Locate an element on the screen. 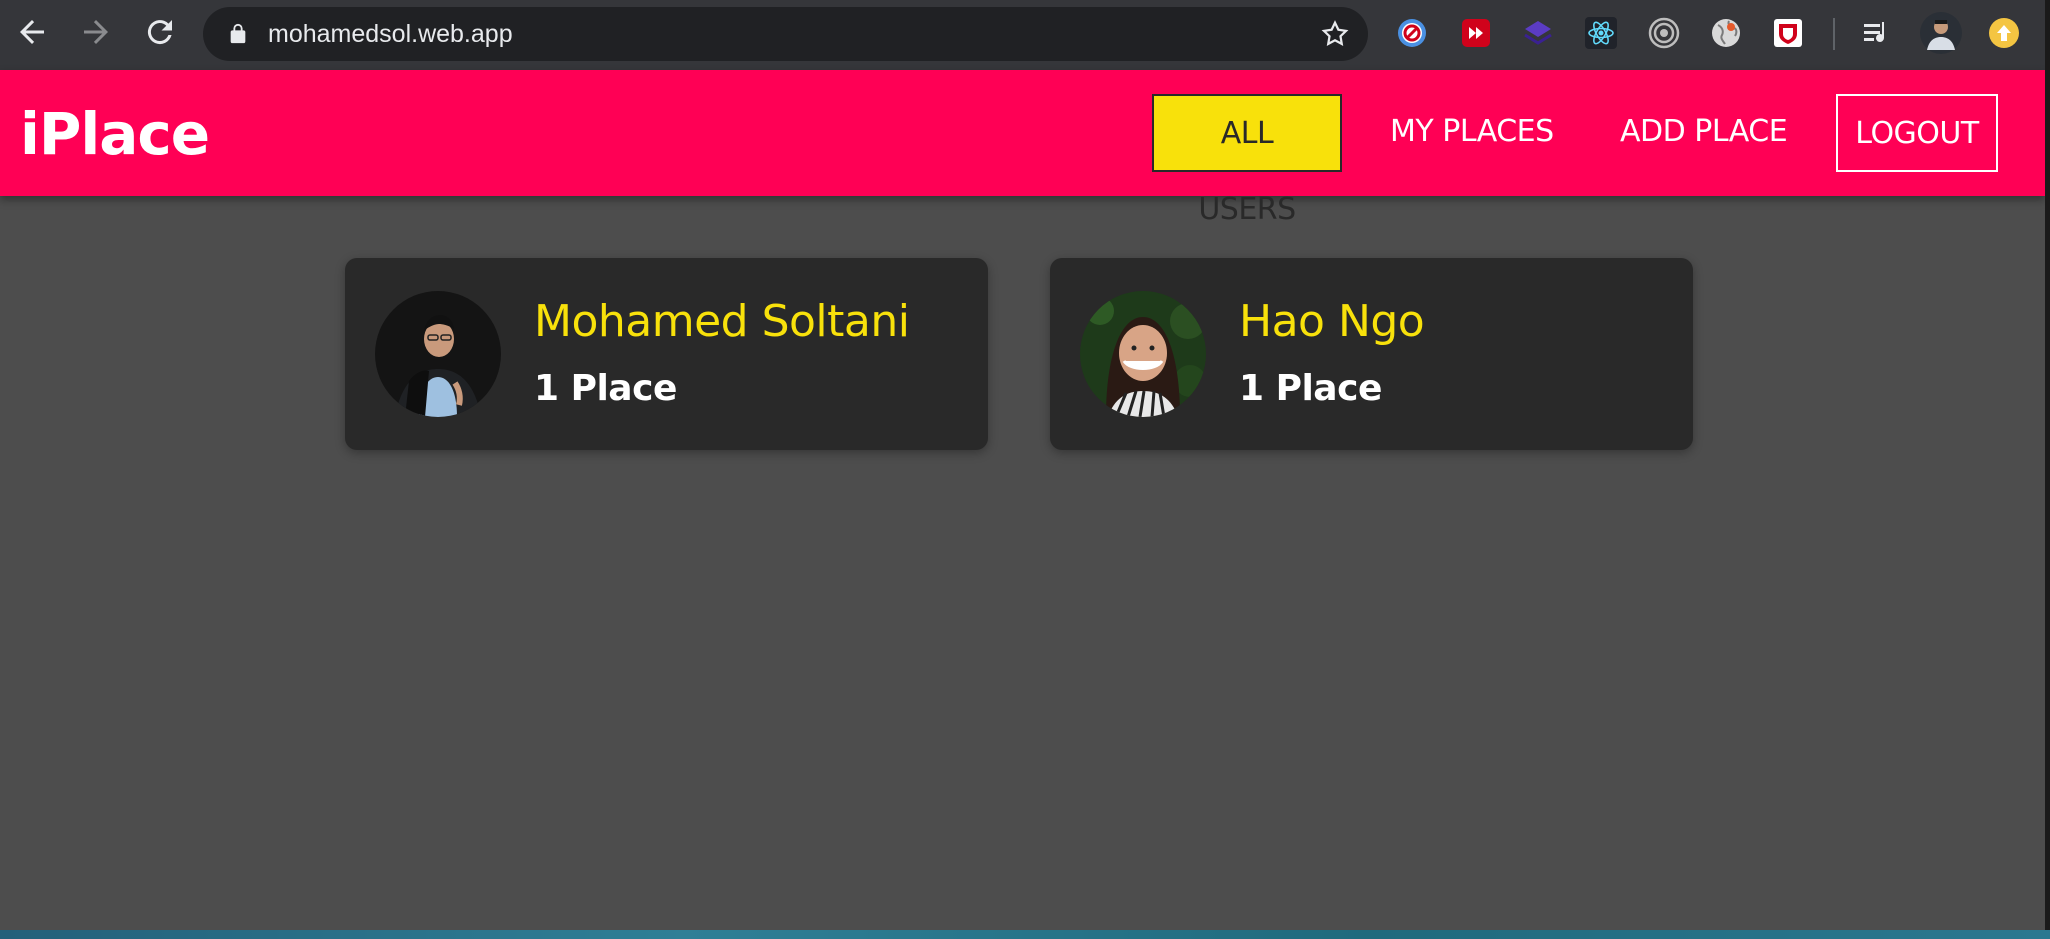  browser-toolbar: mohamedsol.web.app is located at coordinates (1025, 35).